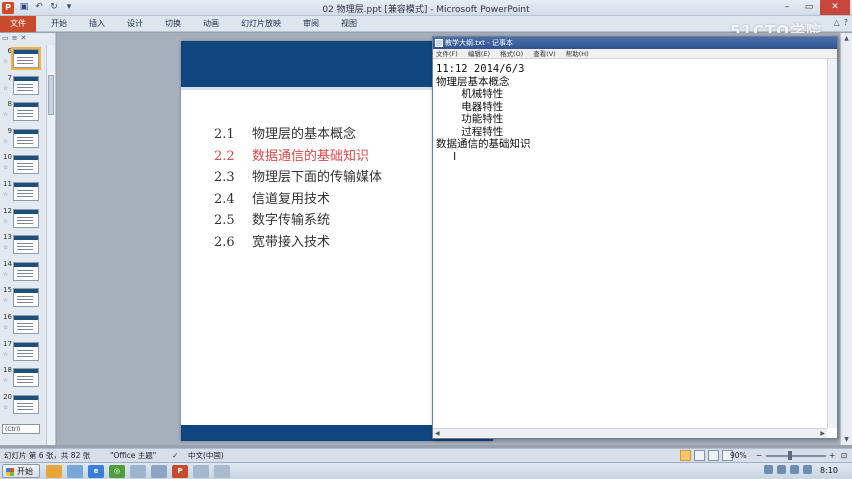 The image size is (852, 479). Describe the element at coordinates (159, 471) in the screenshot. I see `monitor-icon` at that location.